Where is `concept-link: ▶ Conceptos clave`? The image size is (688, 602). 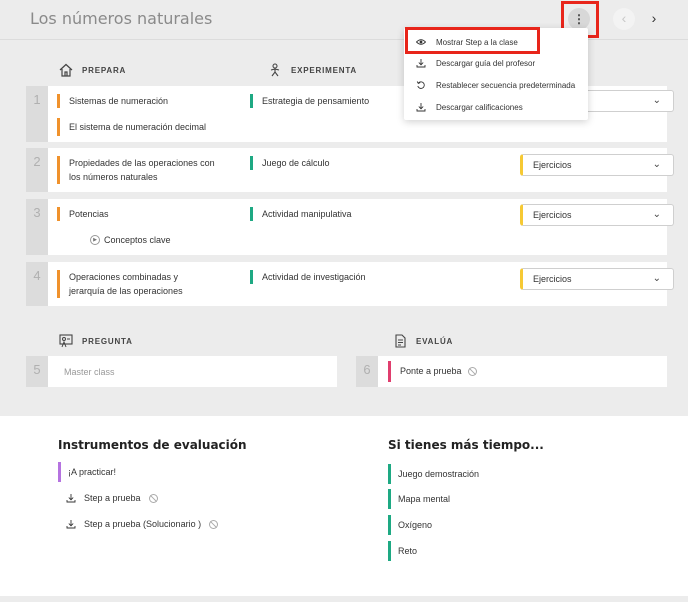
concept-link: ▶ Conceptos clave is located at coordinates (130, 240).